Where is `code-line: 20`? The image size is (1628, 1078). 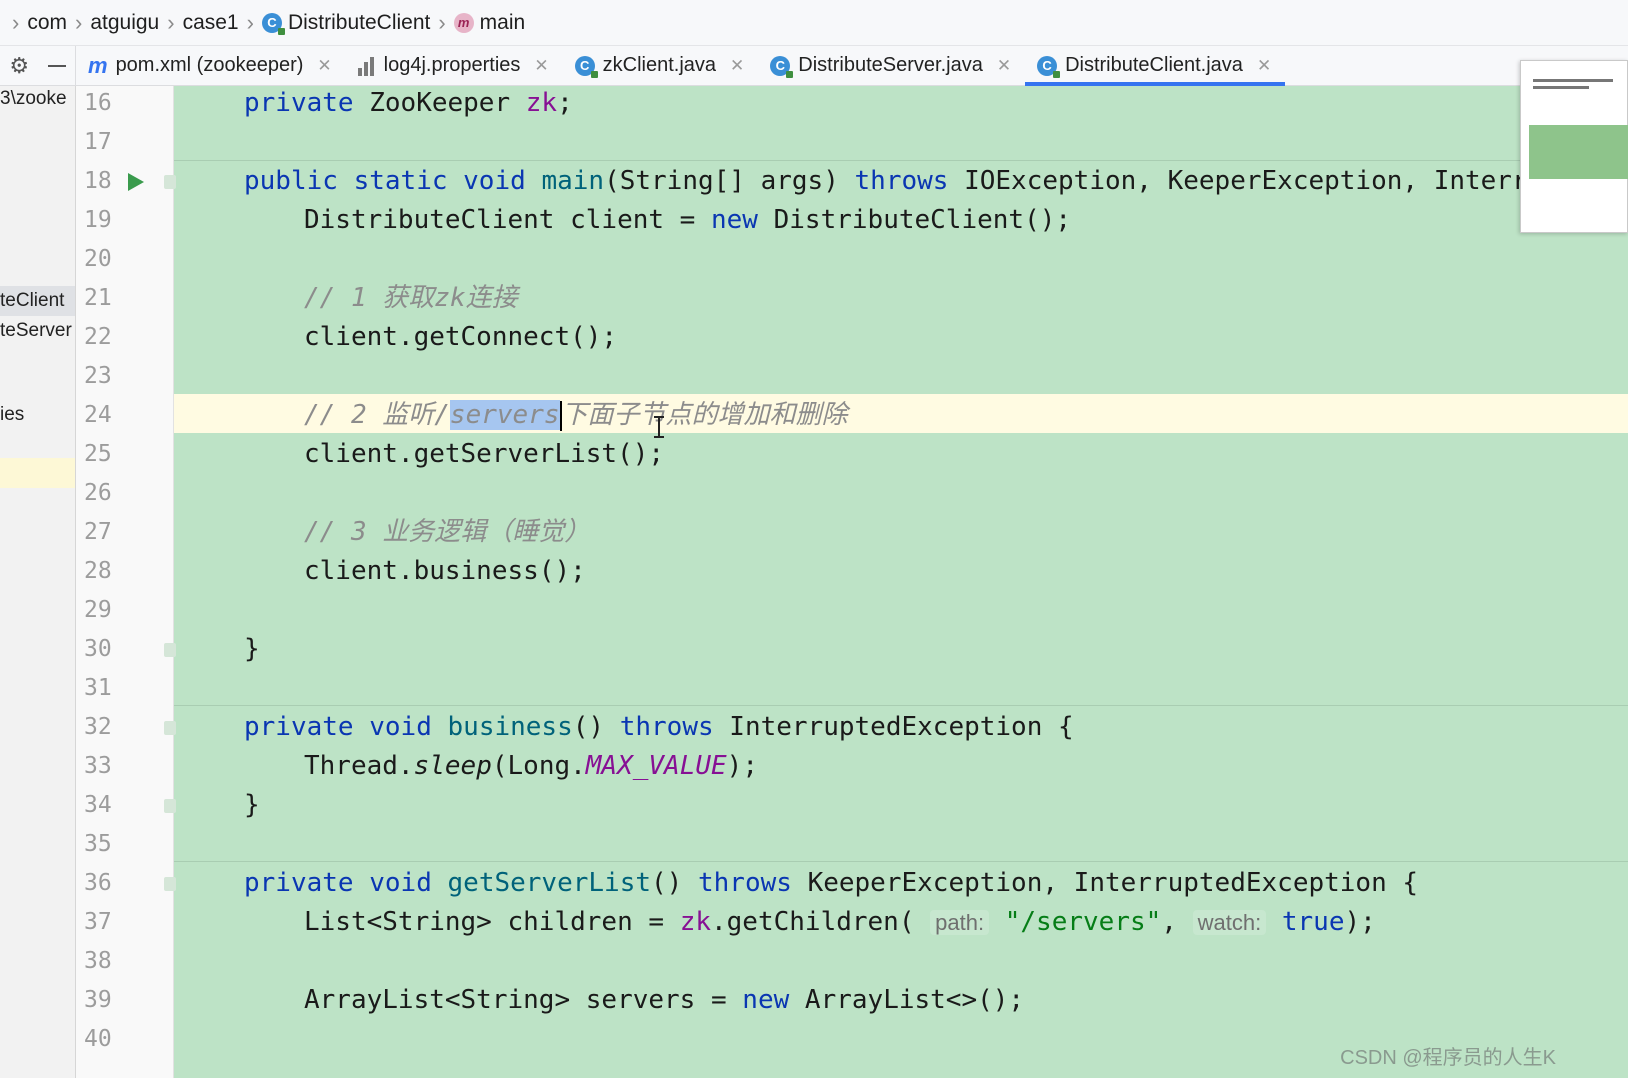
code-line: 20 is located at coordinates (814, 259).